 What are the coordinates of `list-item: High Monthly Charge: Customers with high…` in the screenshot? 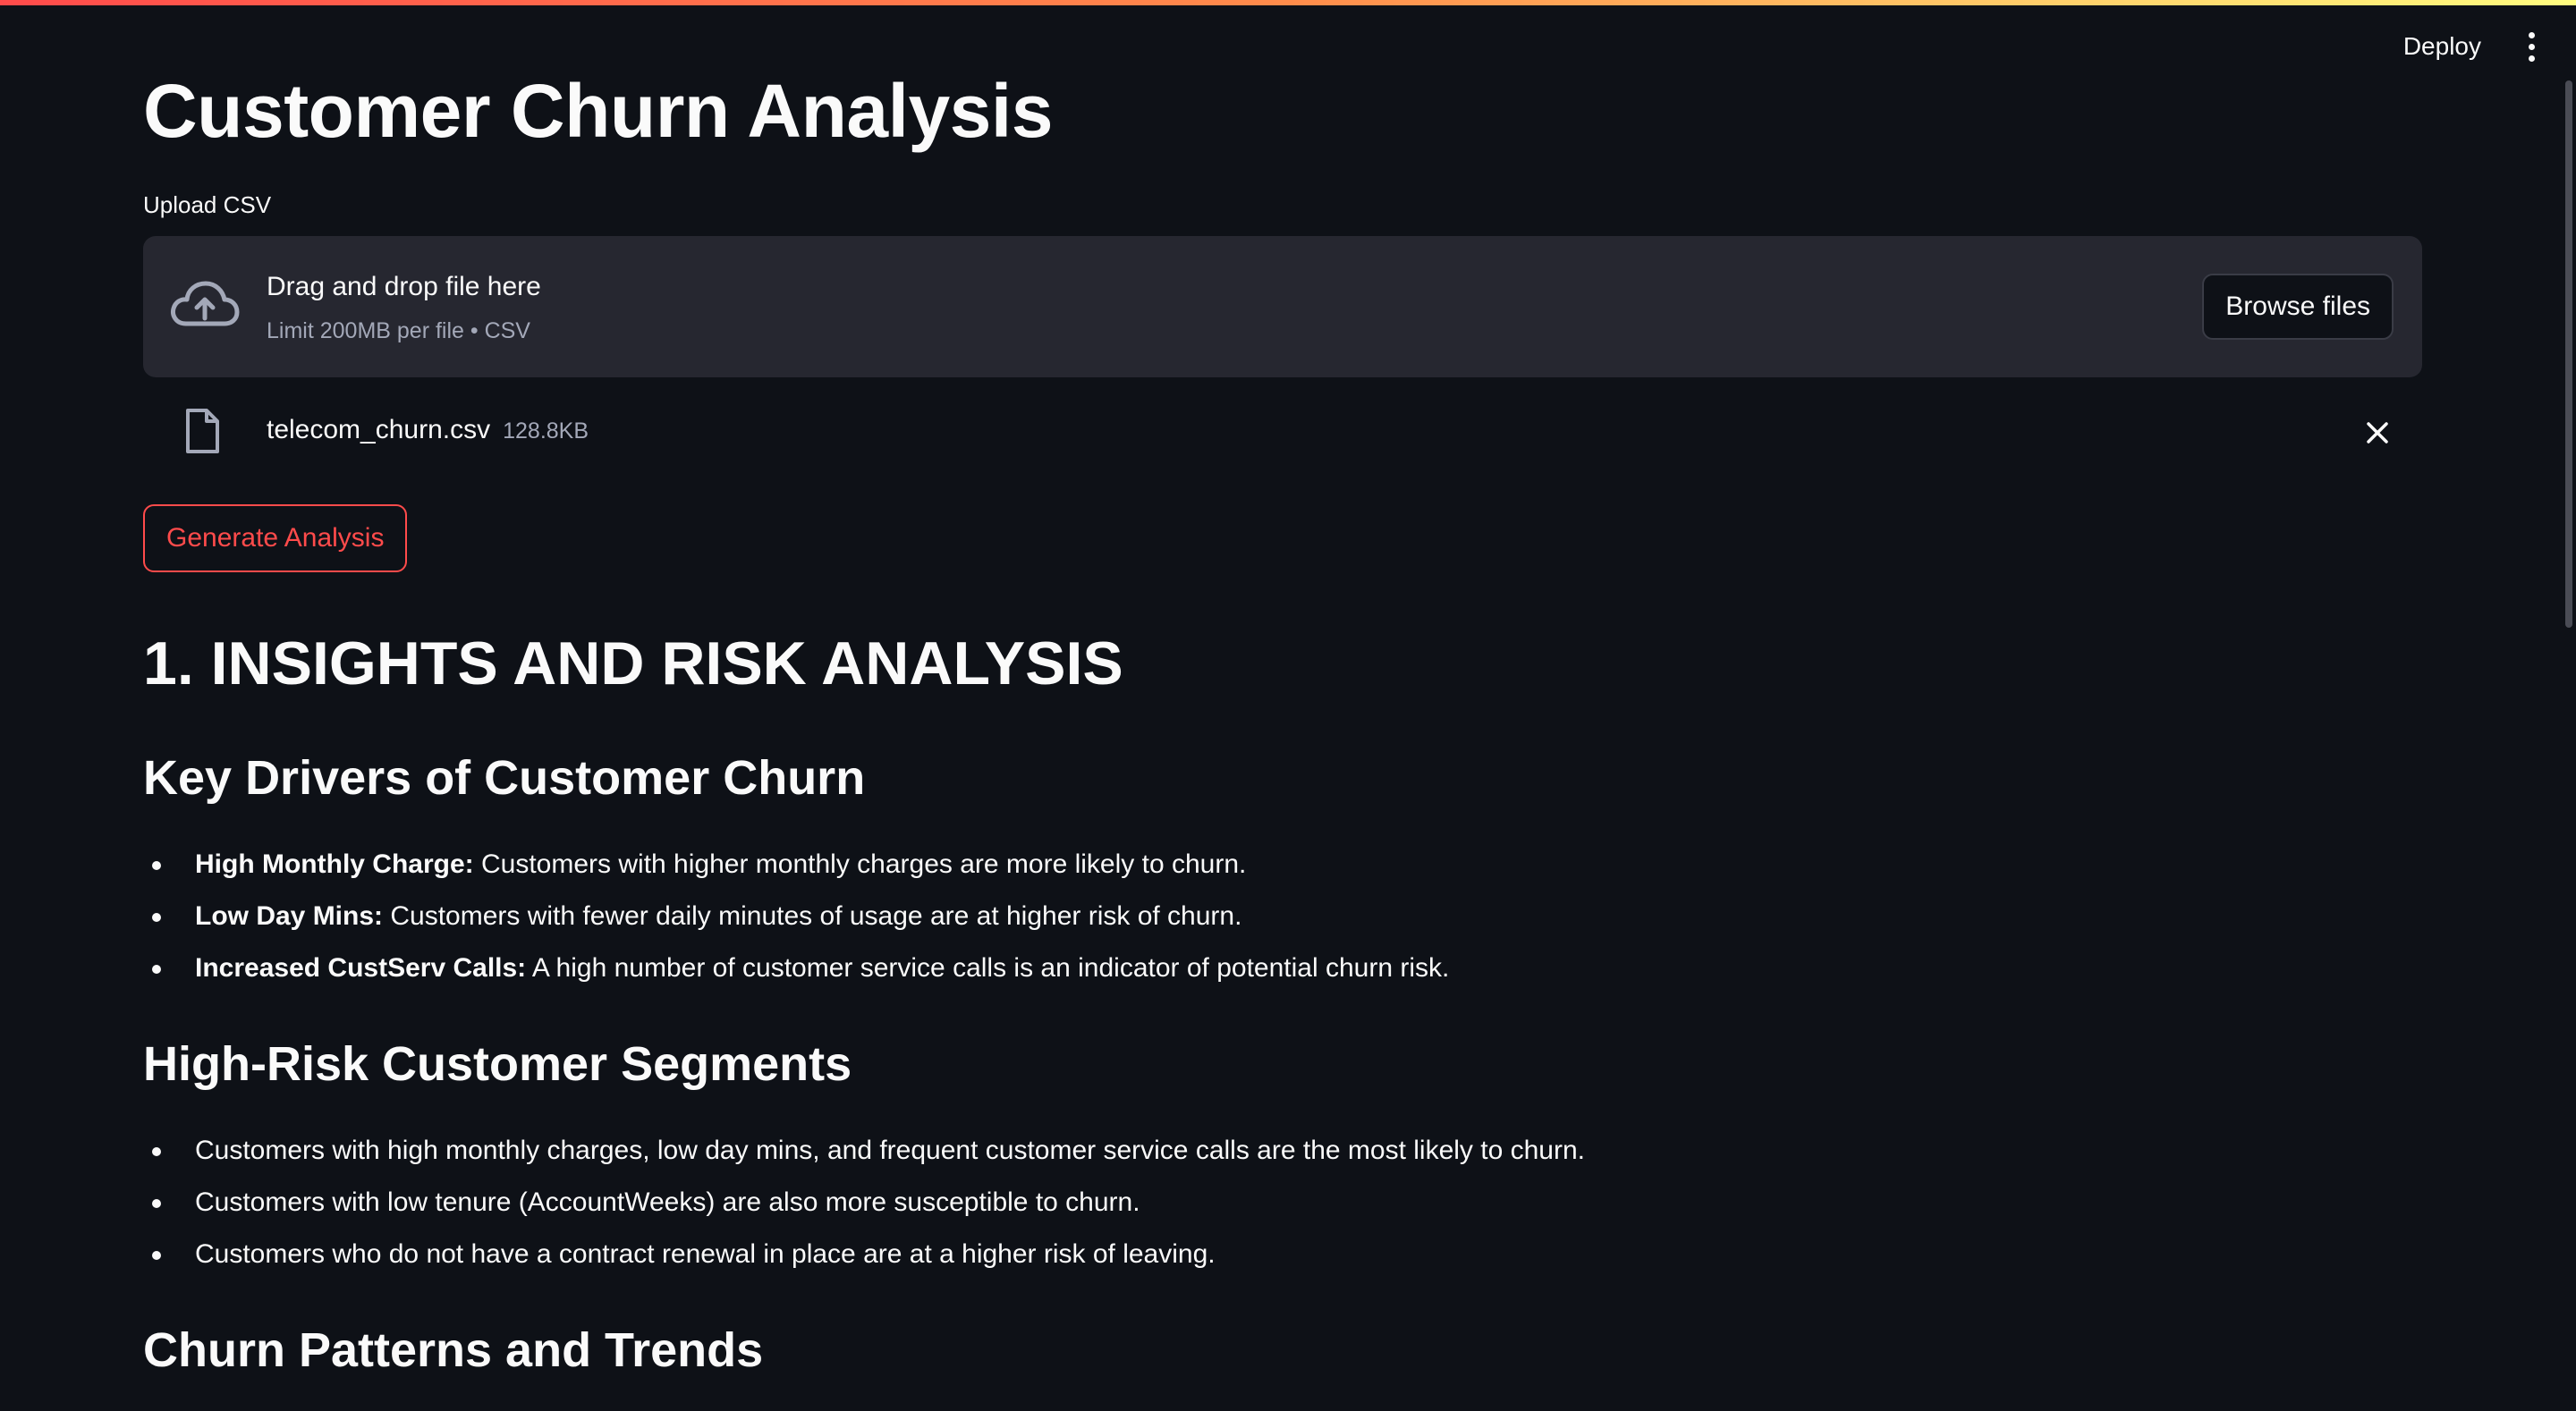 It's located at (796, 865).